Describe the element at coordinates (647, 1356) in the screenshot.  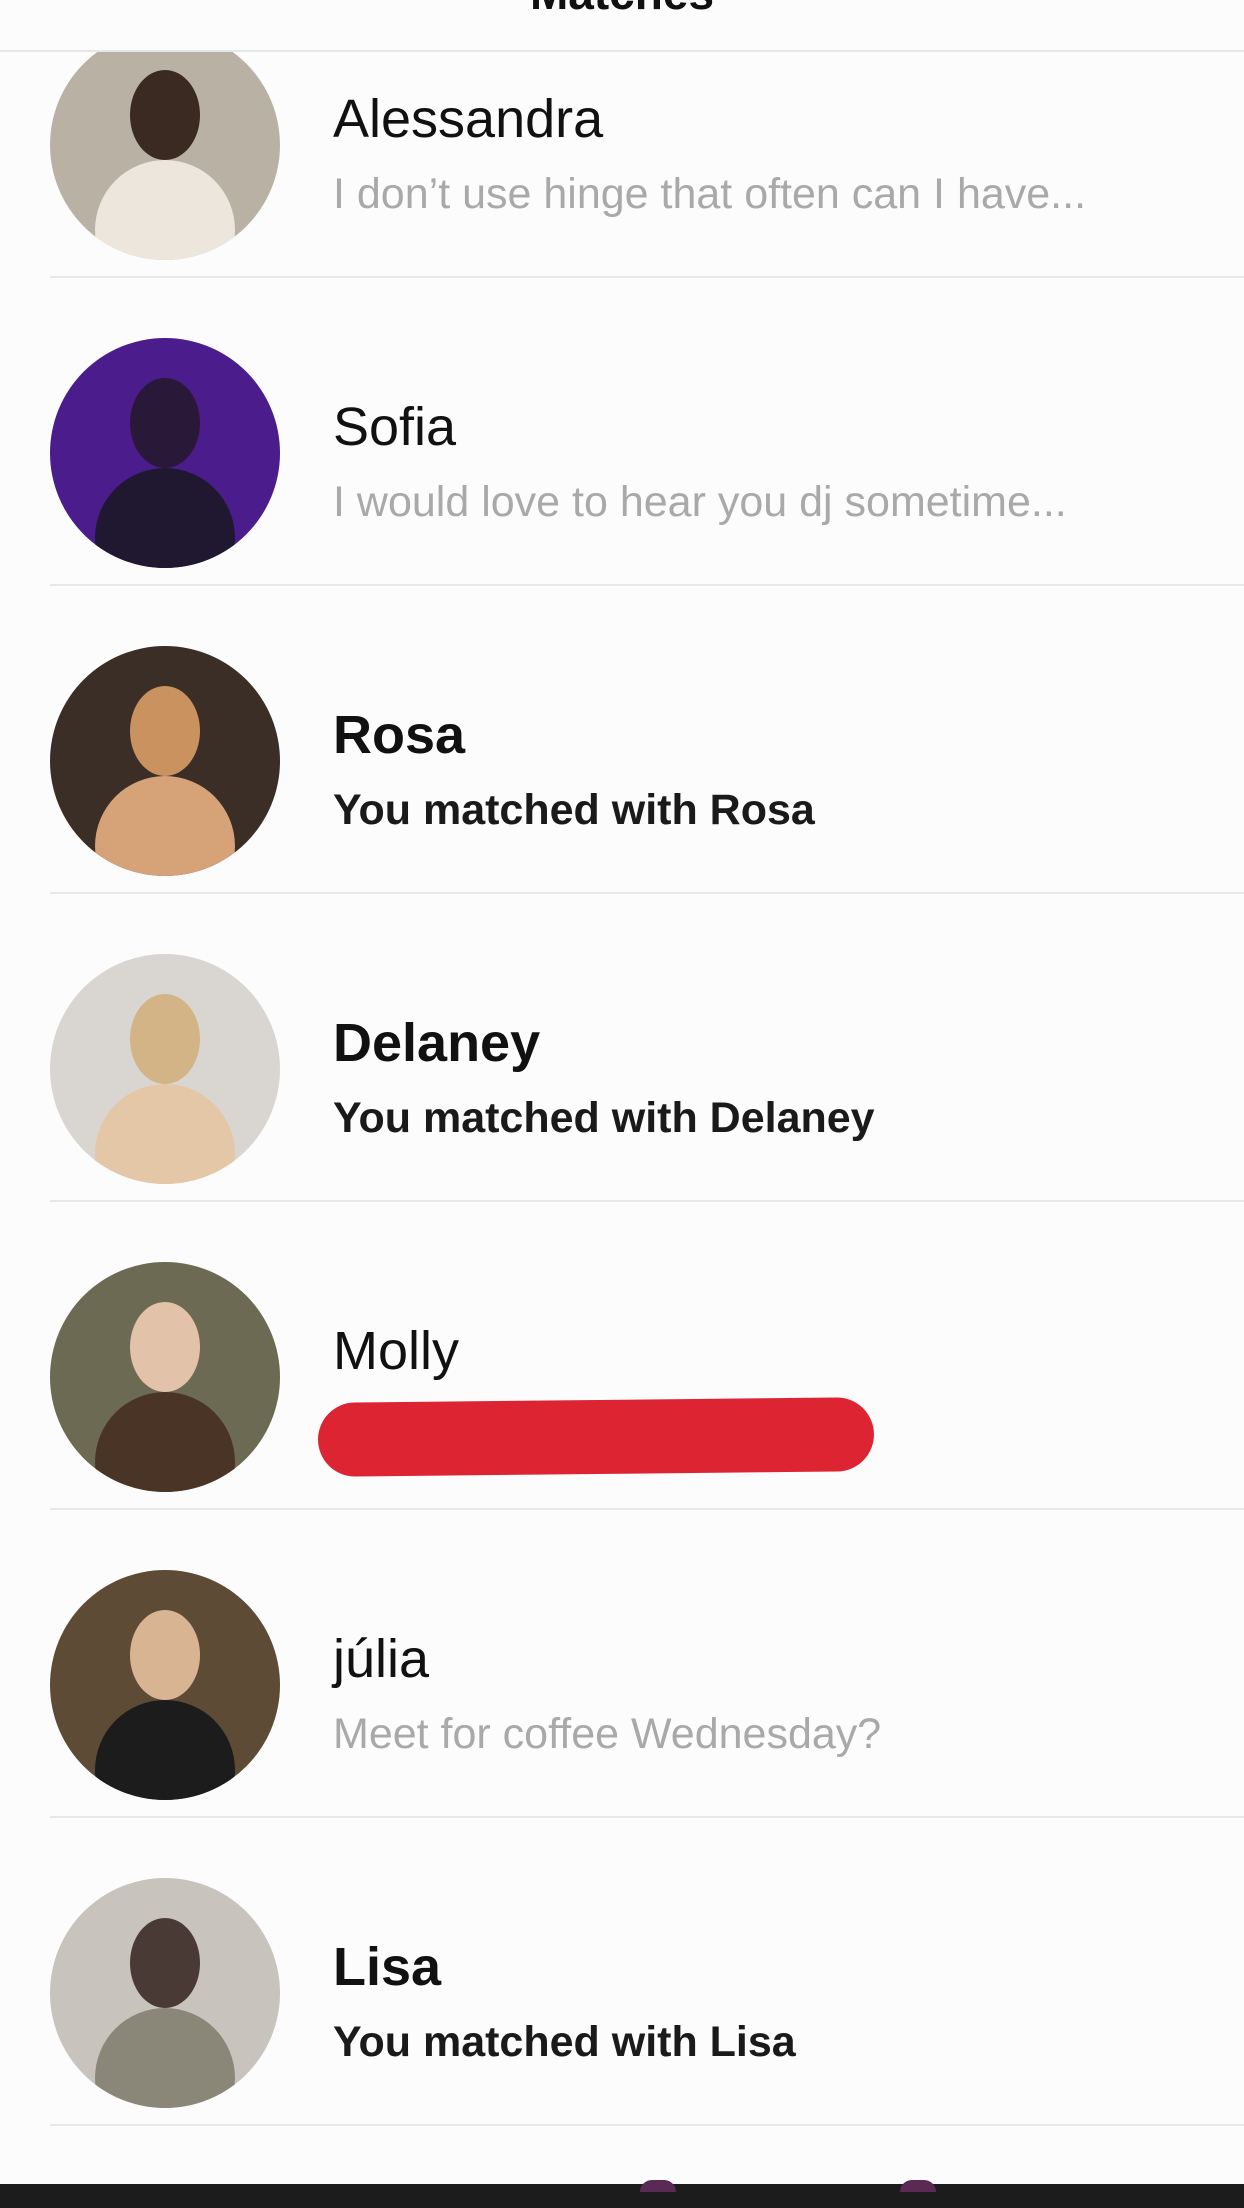
I see `match-row-molly: Molly` at that location.